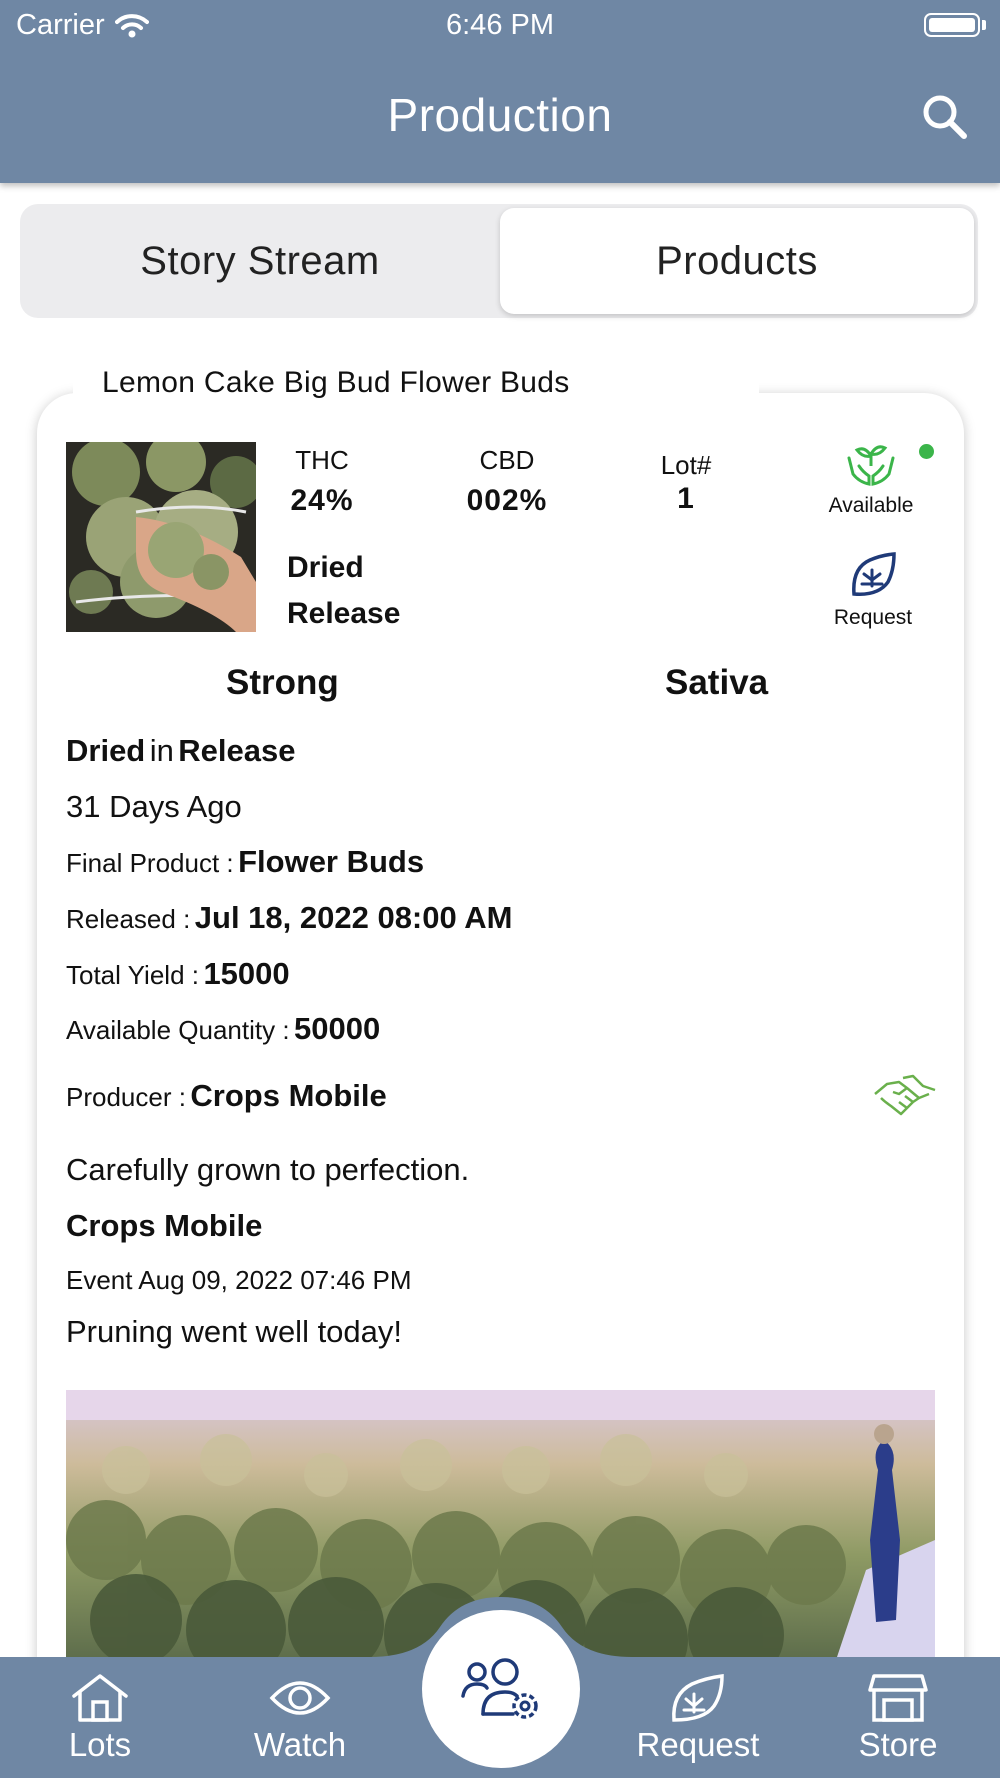 The image size is (1000, 1778). Describe the element at coordinates (322, 460) in the screenshot. I see `thc-label: THC` at that location.